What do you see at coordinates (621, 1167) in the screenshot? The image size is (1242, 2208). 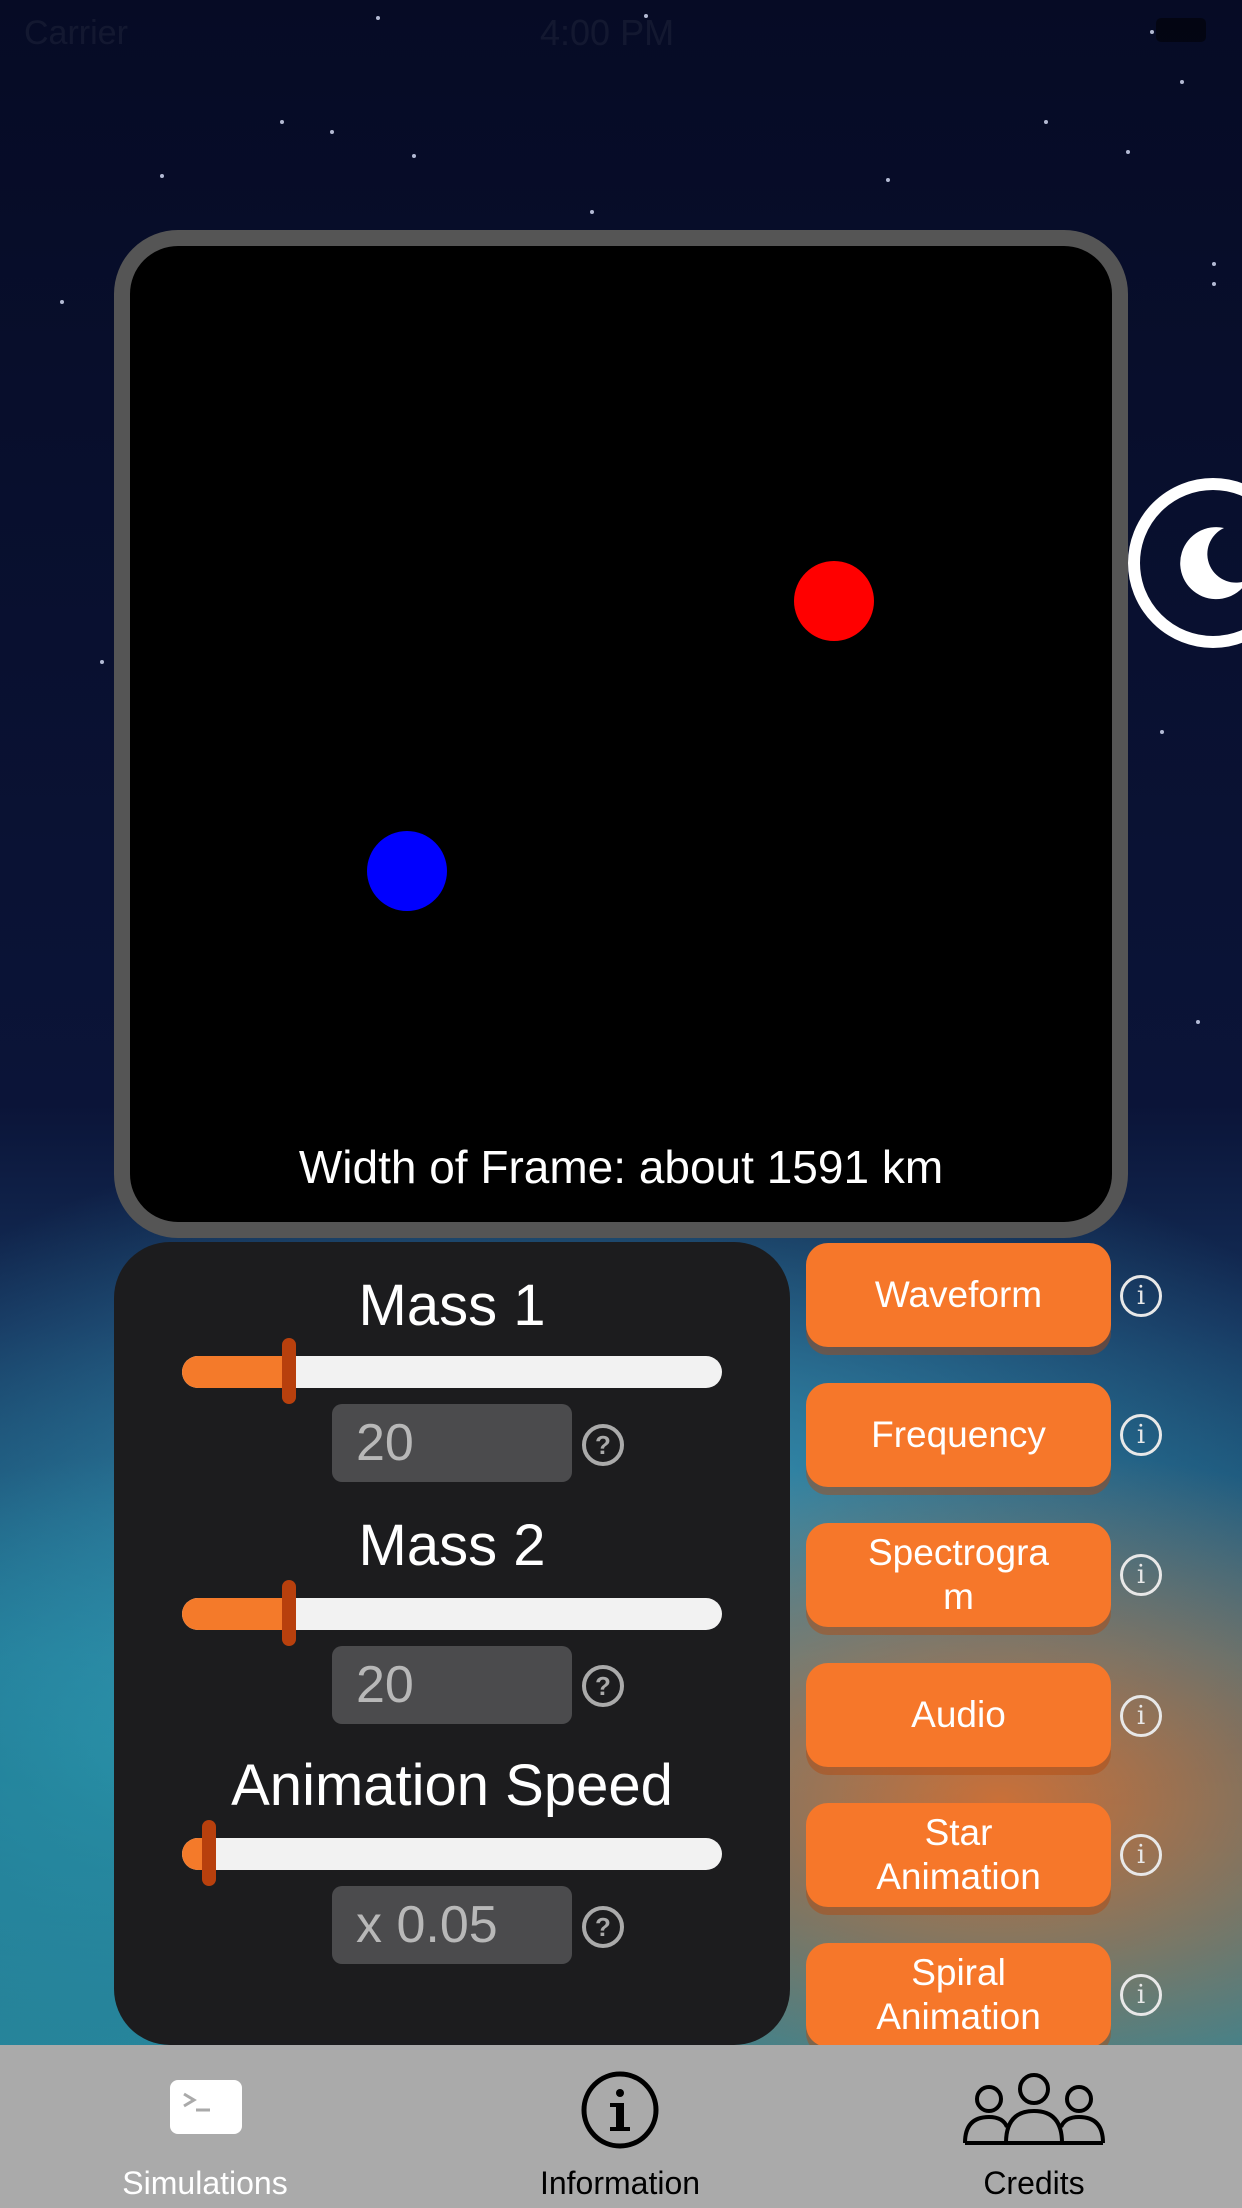 I see `frame-width-caption: Width of Frame: about 1591 km` at bounding box center [621, 1167].